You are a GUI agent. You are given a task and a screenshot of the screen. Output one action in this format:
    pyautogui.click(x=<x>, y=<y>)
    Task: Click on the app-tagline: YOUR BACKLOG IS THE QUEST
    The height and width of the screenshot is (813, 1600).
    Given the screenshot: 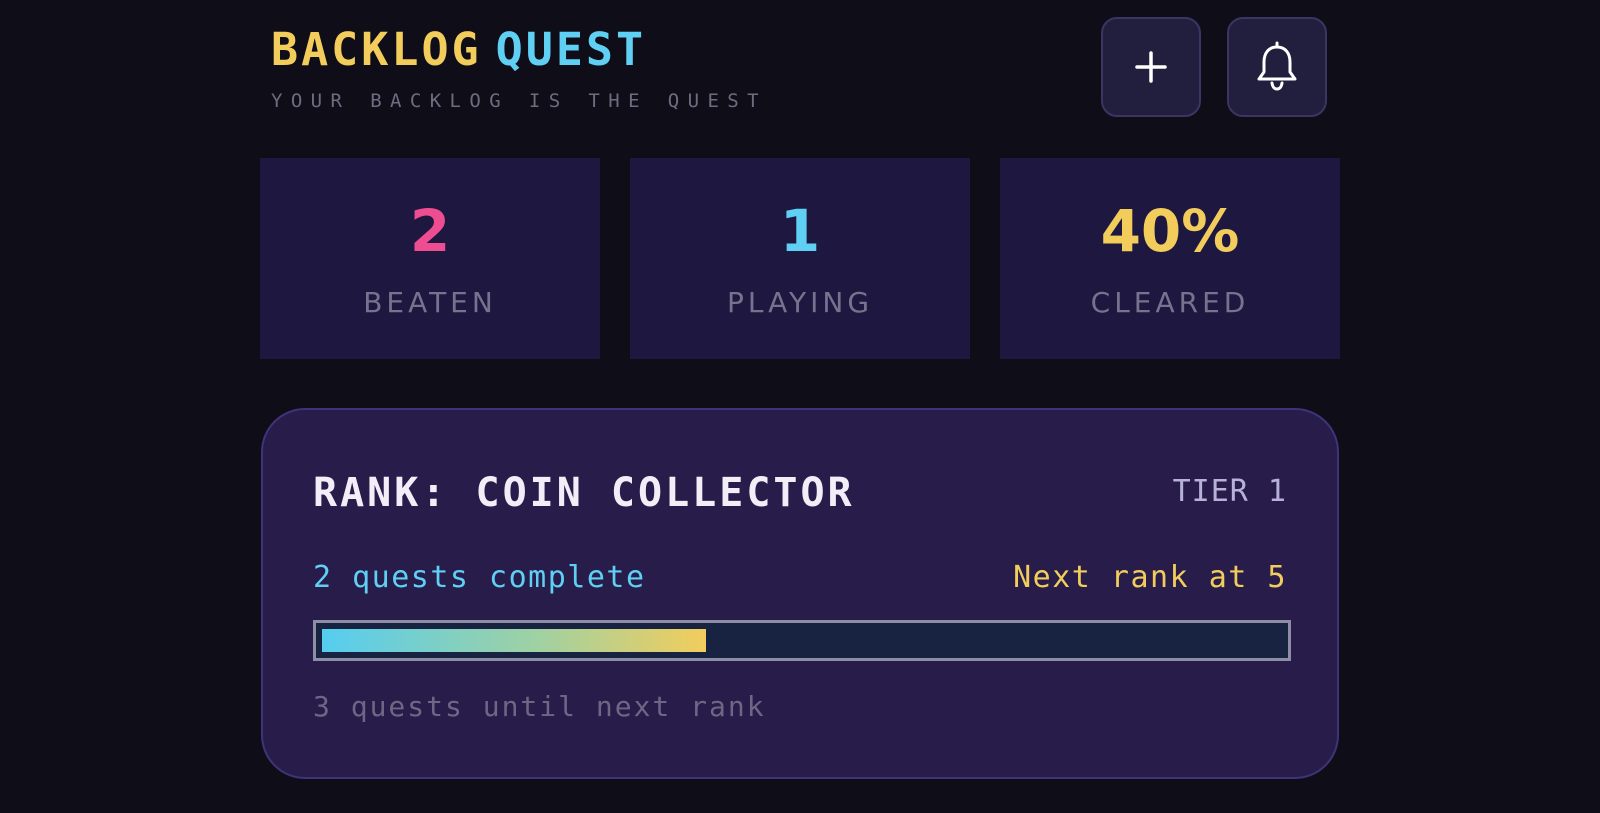 What is the action you would take?
    pyautogui.click(x=519, y=101)
    